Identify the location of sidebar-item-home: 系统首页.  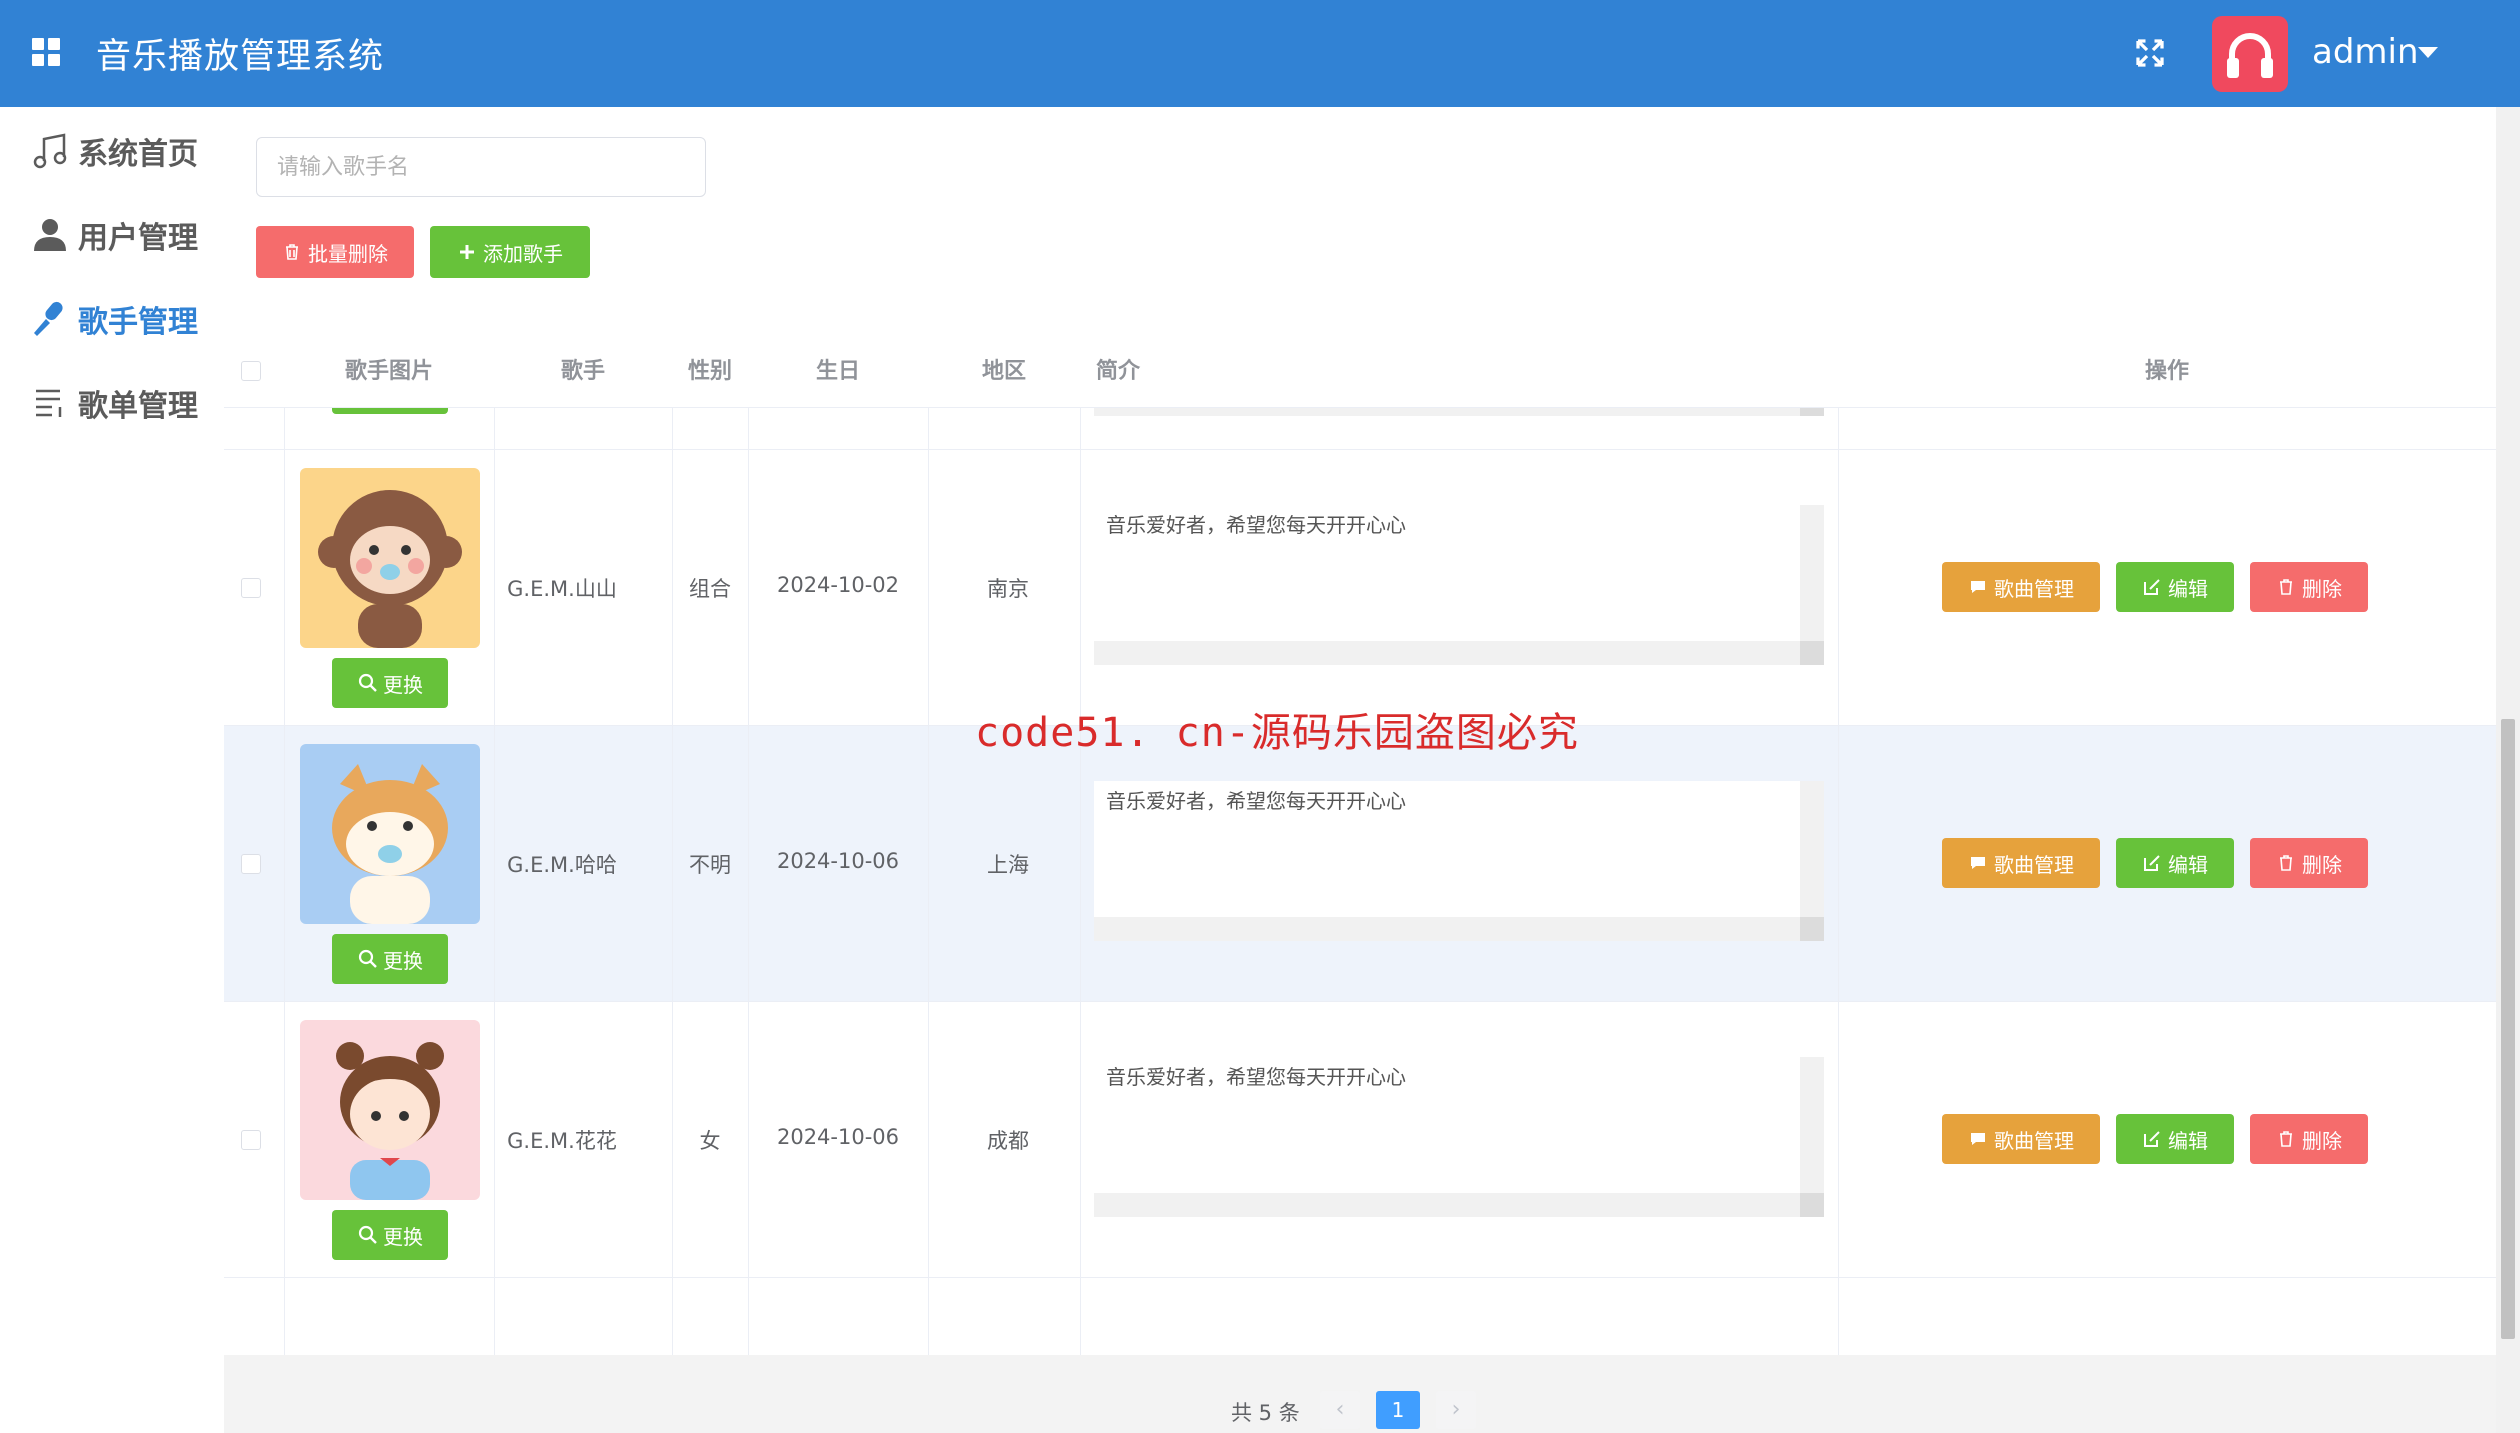
(112, 151).